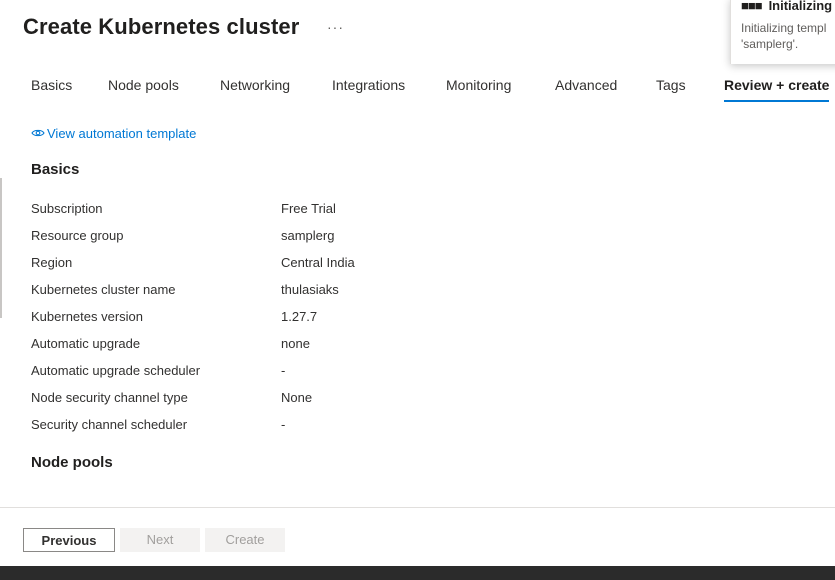 This screenshot has width=835, height=580. What do you see at coordinates (245, 540) in the screenshot?
I see `create-button: Create` at bounding box center [245, 540].